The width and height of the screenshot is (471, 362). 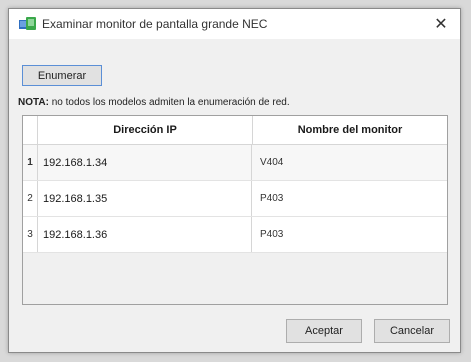 What do you see at coordinates (30, 162) in the screenshot?
I see `row-number: 1` at bounding box center [30, 162].